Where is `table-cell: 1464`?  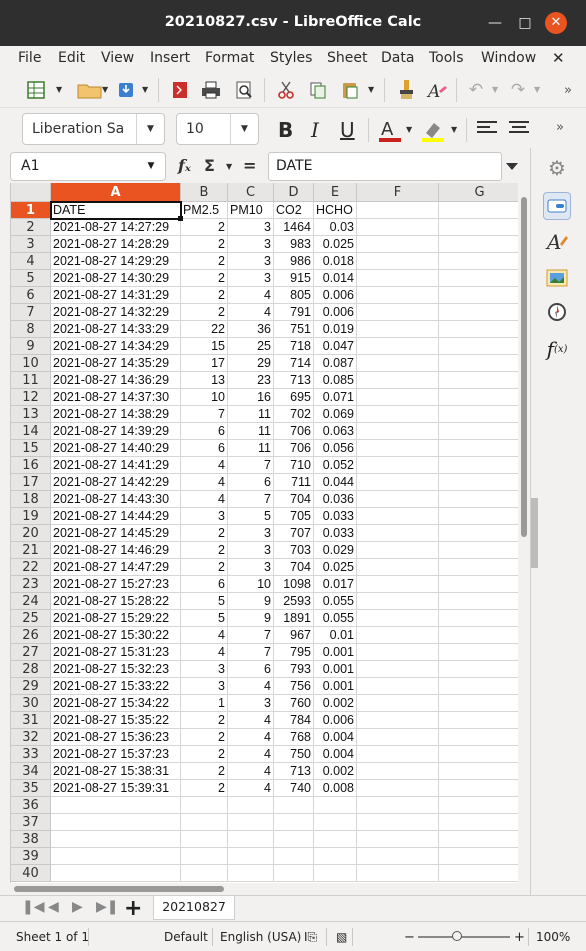 table-cell: 1464 is located at coordinates (294, 227).